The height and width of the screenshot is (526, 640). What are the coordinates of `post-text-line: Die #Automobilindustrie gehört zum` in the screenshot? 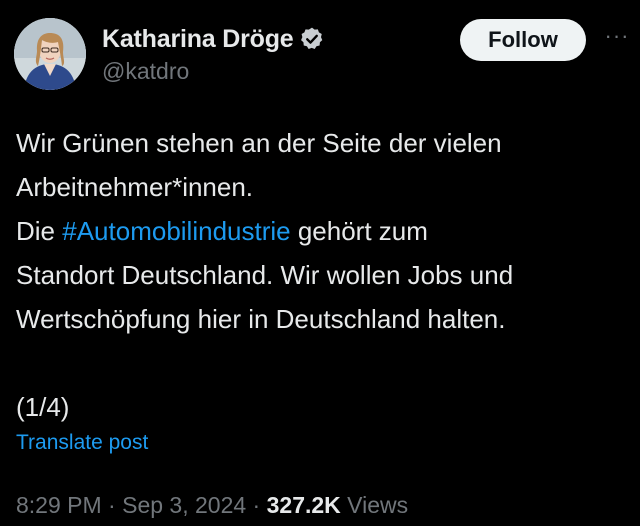 It's located at (321, 231).